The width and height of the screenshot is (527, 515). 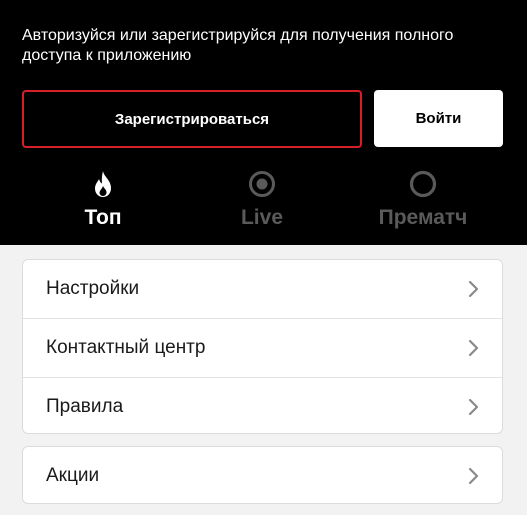 What do you see at coordinates (126, 347) in the screenshot?
I see `menu-item-label: Контактный центр` at bounding box center [126, 347].